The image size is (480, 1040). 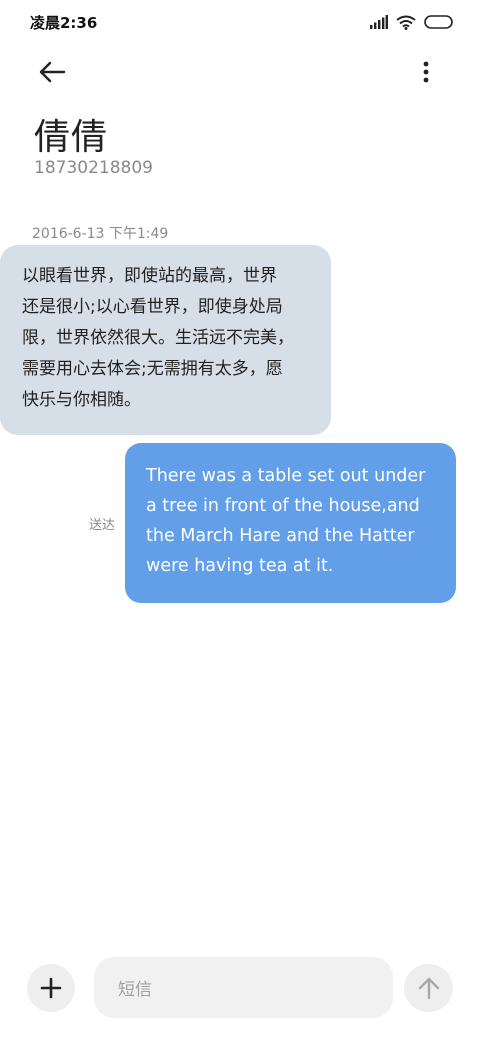 I want to click on message-line: were having tea at it., so click(x=240, y=566).